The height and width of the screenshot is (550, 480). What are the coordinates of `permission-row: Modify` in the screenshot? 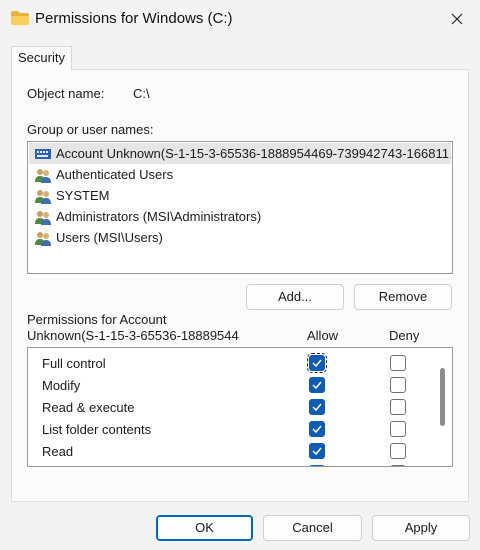 It's located at (230, 385).